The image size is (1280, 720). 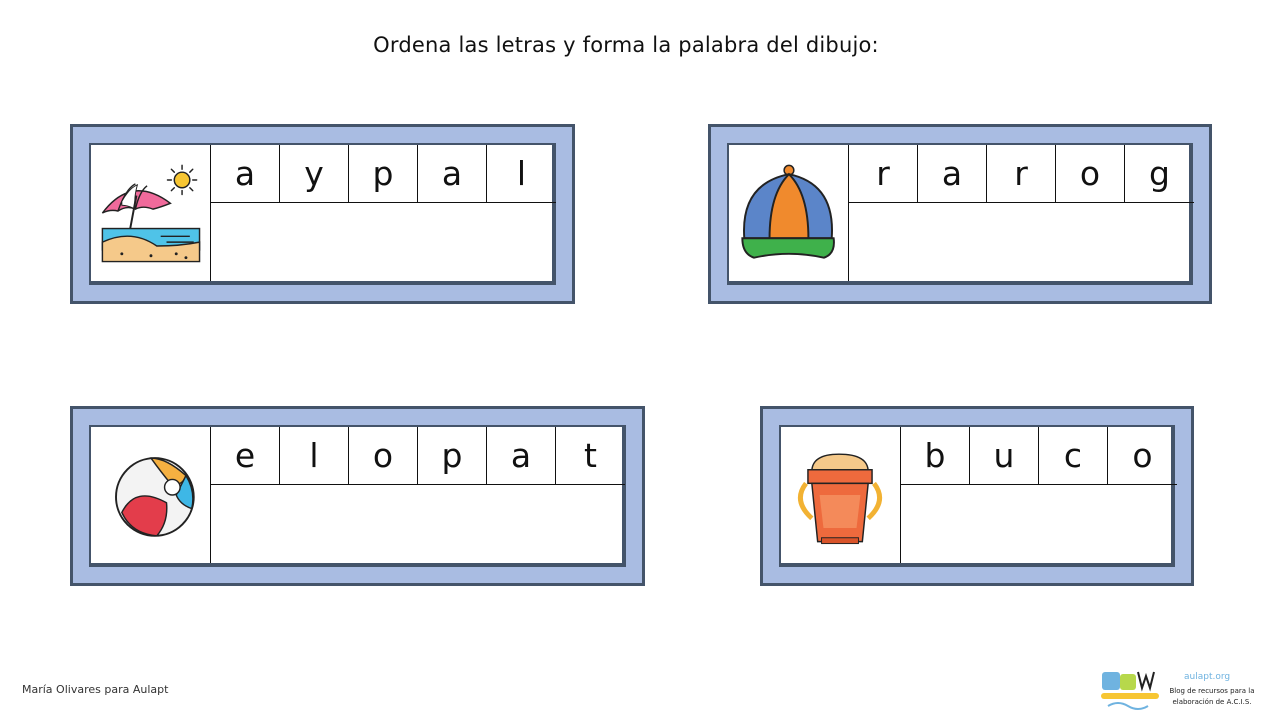 What do you see at coordinates (1159, 173) in the screenshot?
I see `letter-tile: g` at bounding box center [1159, 173].